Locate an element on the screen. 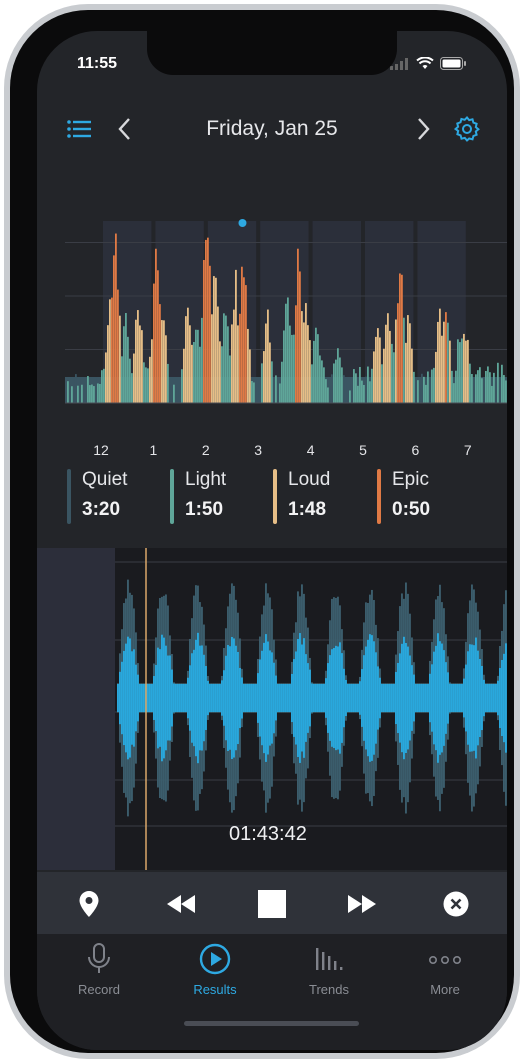  rewind-button is located at coordinates (181, 904).